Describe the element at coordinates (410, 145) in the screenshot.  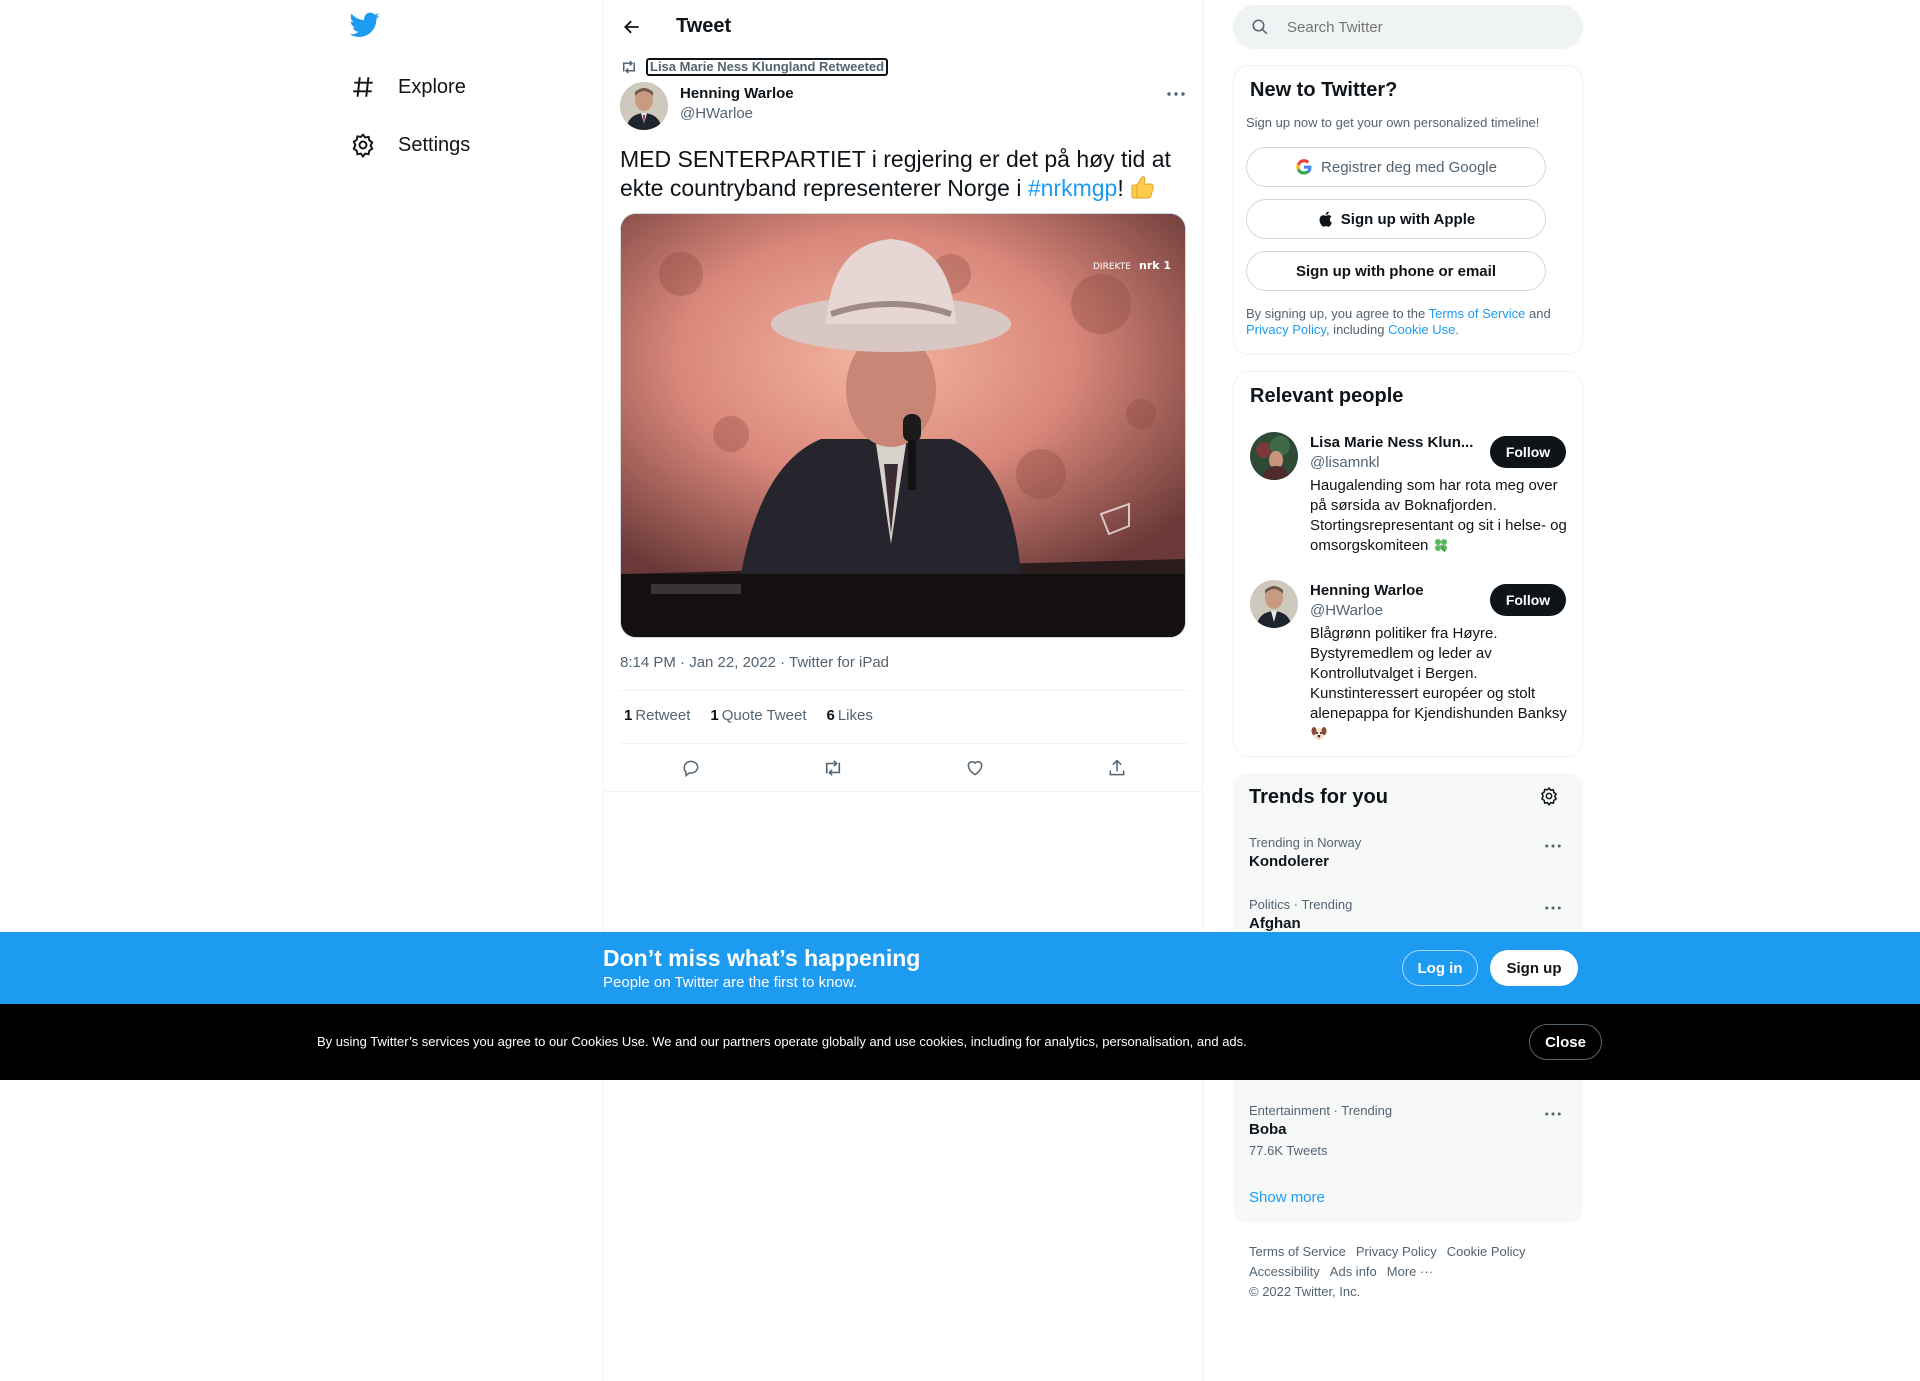
I see `nav-settings: Settings` at that location.